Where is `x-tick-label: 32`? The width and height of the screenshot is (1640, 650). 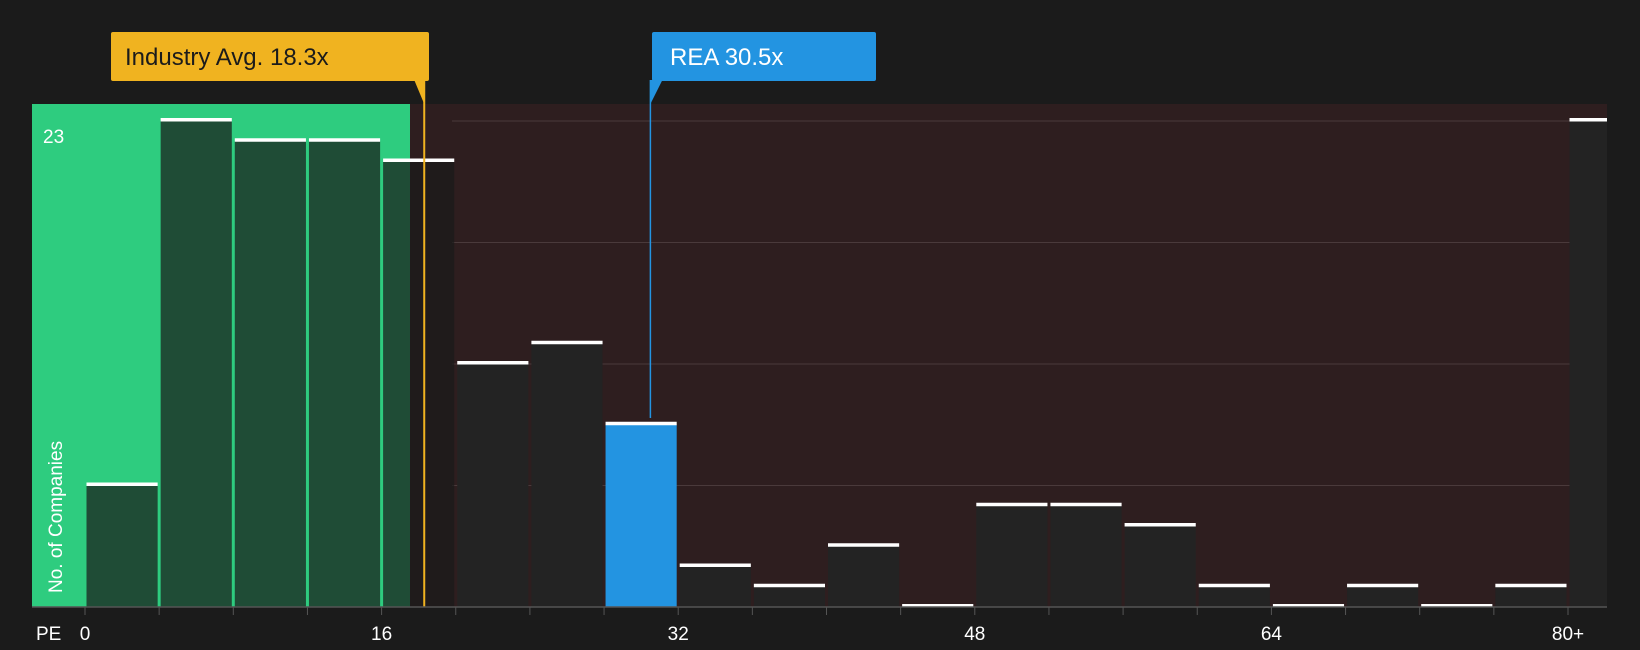 x-tick-label: 32 is located at coordinates (678, 634).